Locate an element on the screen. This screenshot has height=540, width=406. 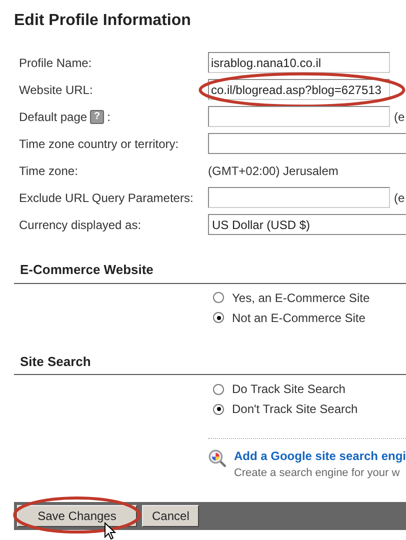
field-label: Profile Name: is located at coordinates (55, 63).